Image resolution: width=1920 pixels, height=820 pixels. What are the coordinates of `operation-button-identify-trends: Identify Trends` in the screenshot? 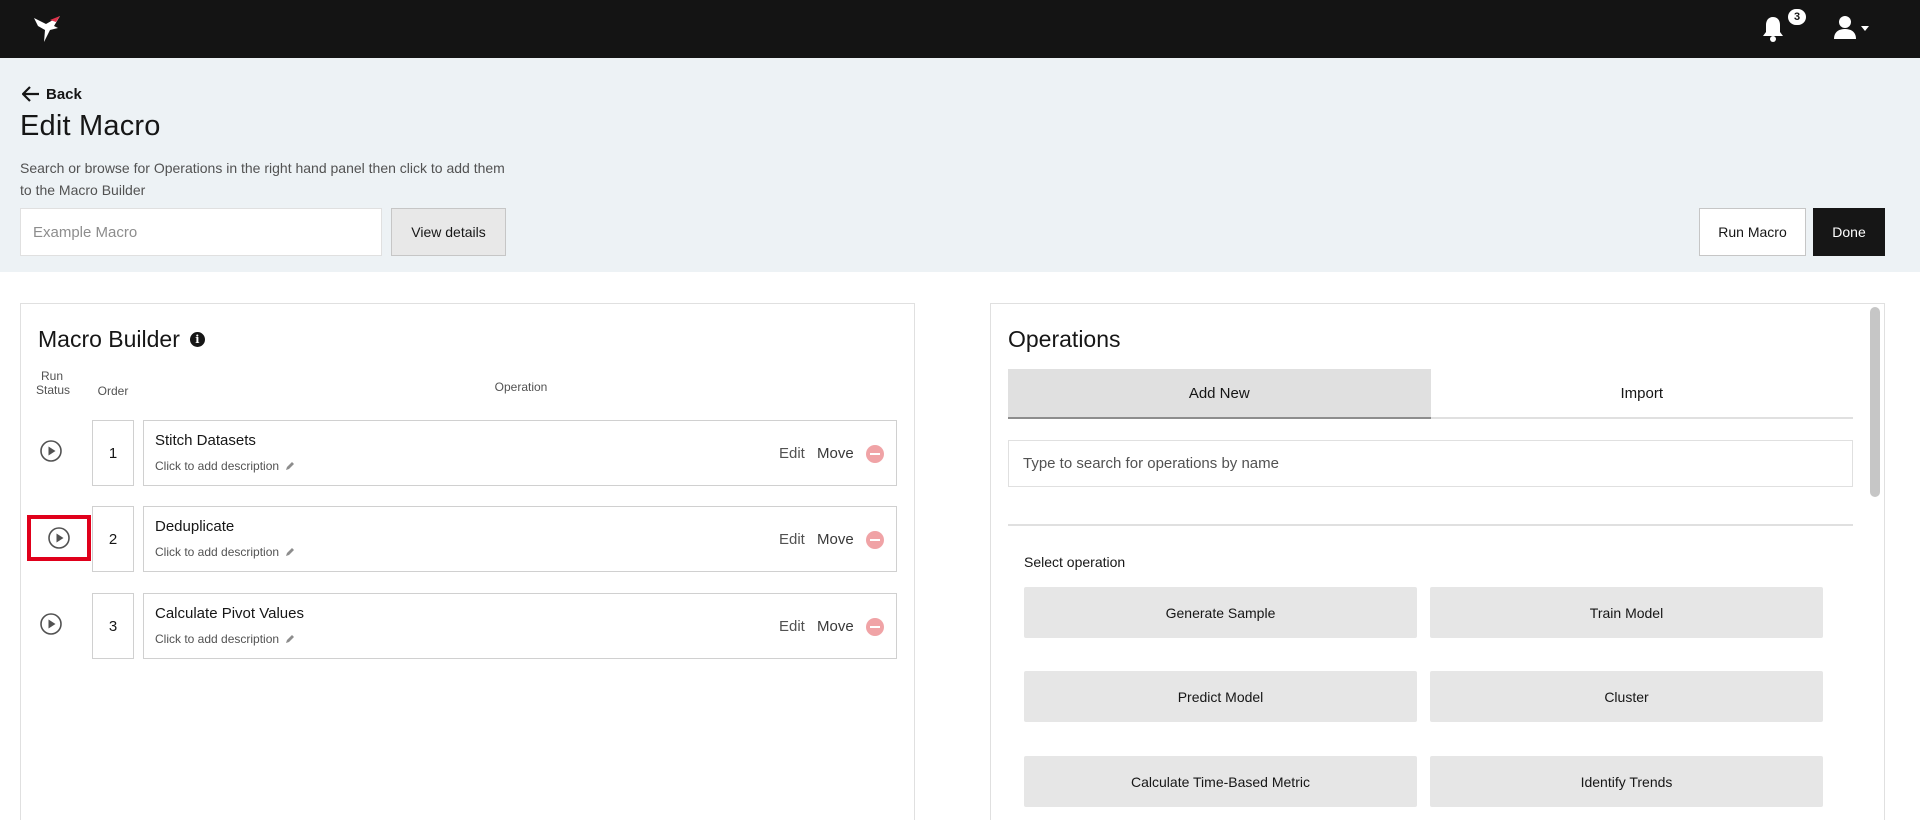 It's located at (1626, 781).